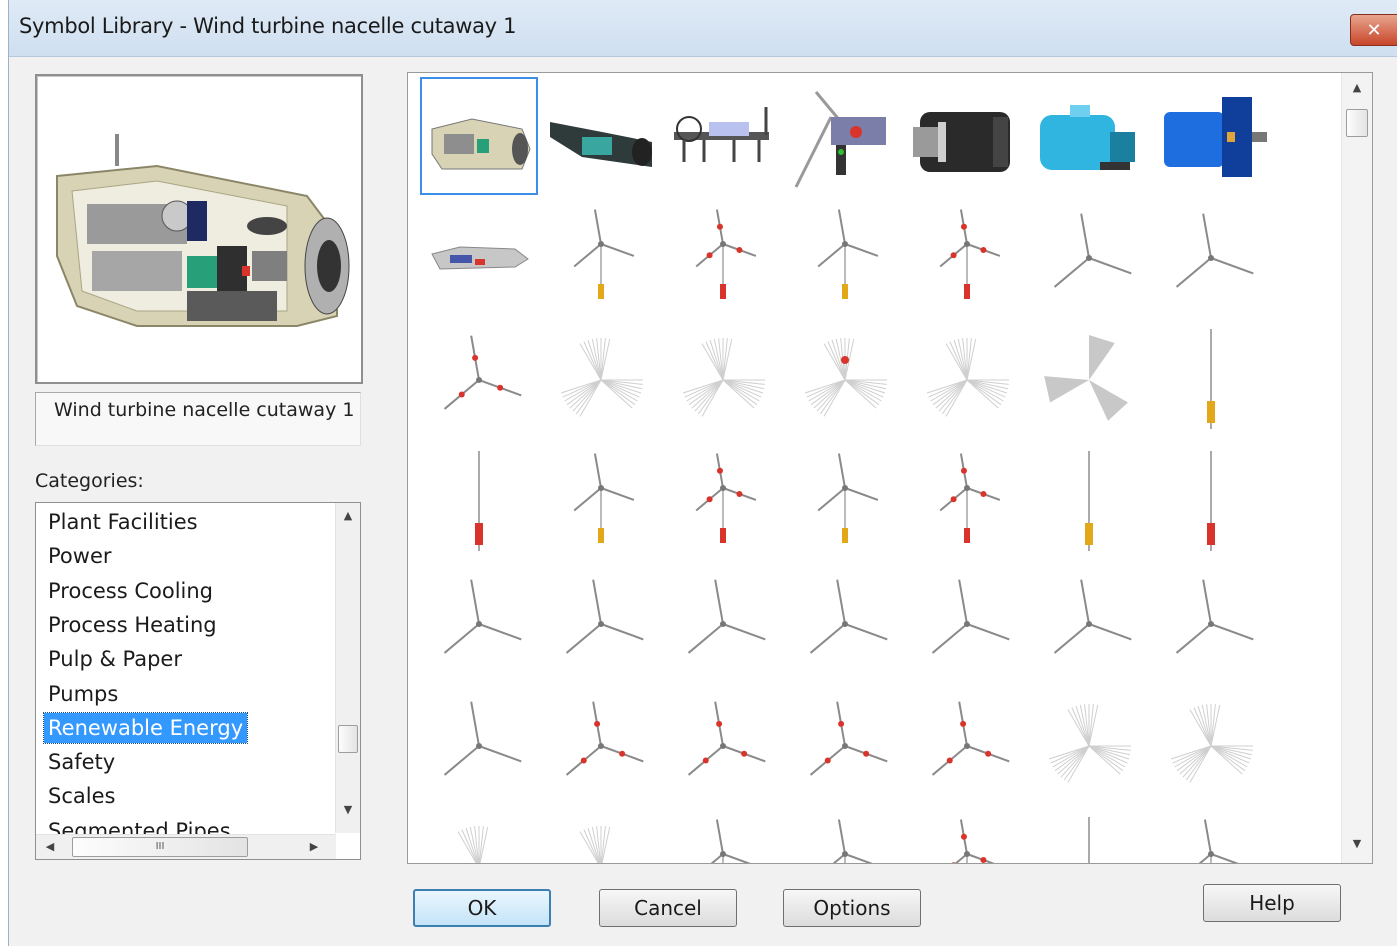 The image size is (1397, 946). I want to click on scroll-right-arrow-icon: ▶, so click(314, 846).